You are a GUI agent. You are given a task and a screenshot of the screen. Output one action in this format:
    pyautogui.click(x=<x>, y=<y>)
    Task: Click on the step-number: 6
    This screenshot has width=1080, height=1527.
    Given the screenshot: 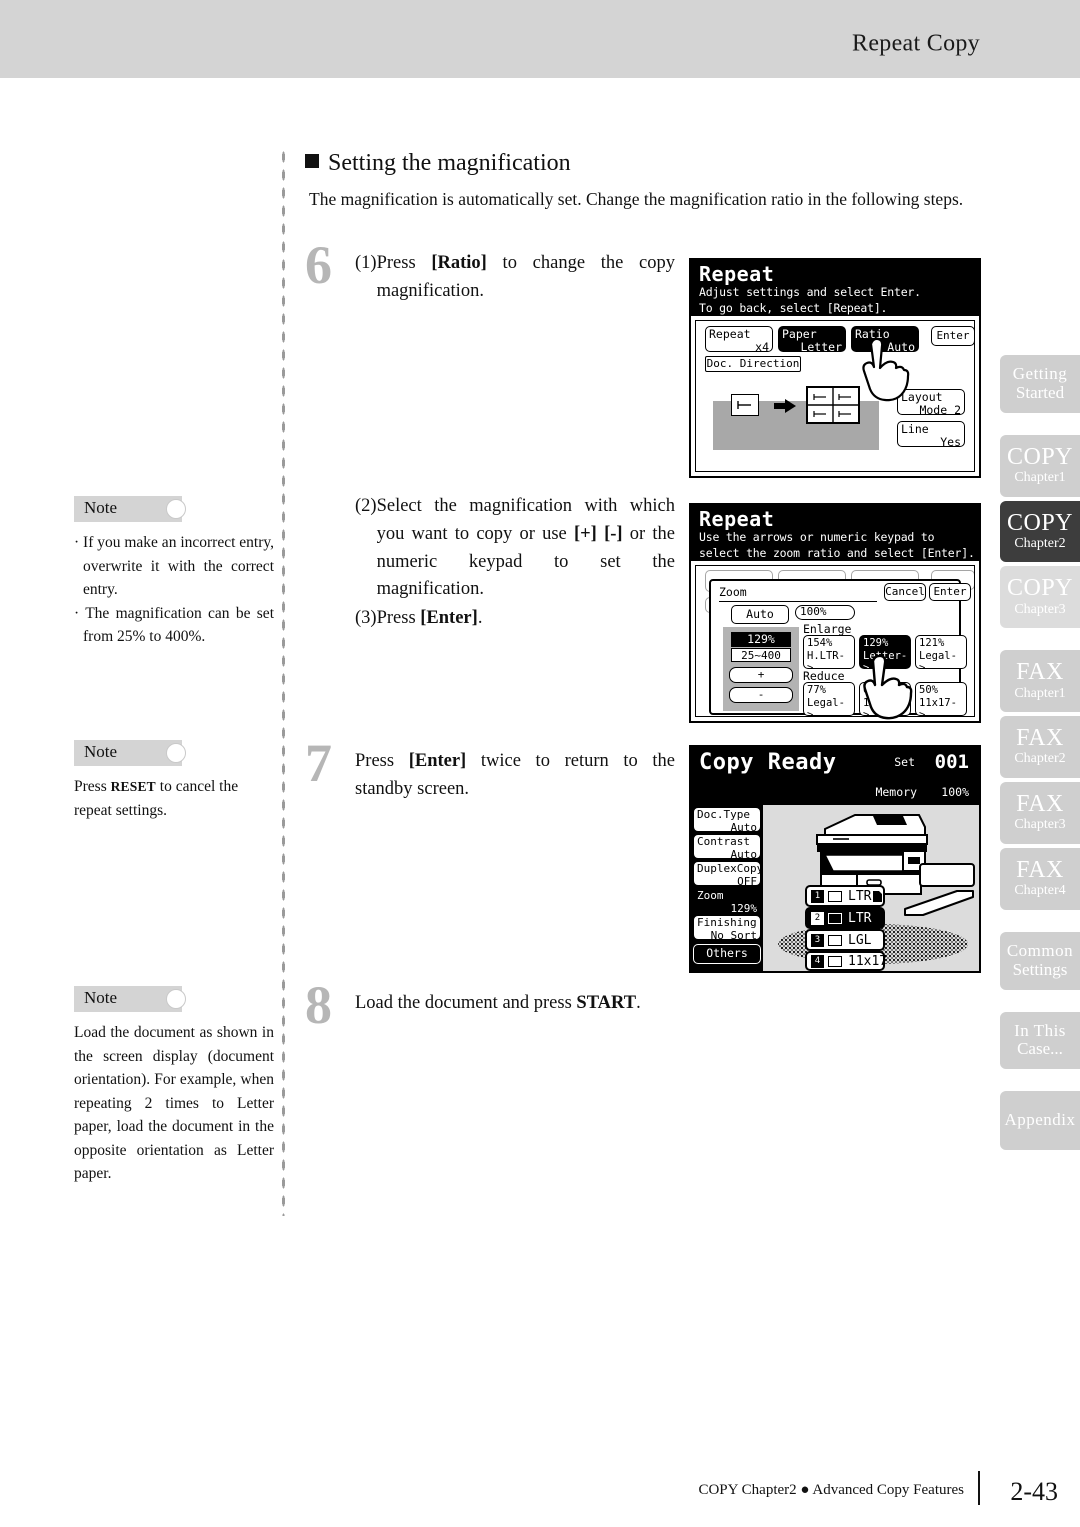 What is the action you would take?
    pyautogui.click(x=318, y=265)
    